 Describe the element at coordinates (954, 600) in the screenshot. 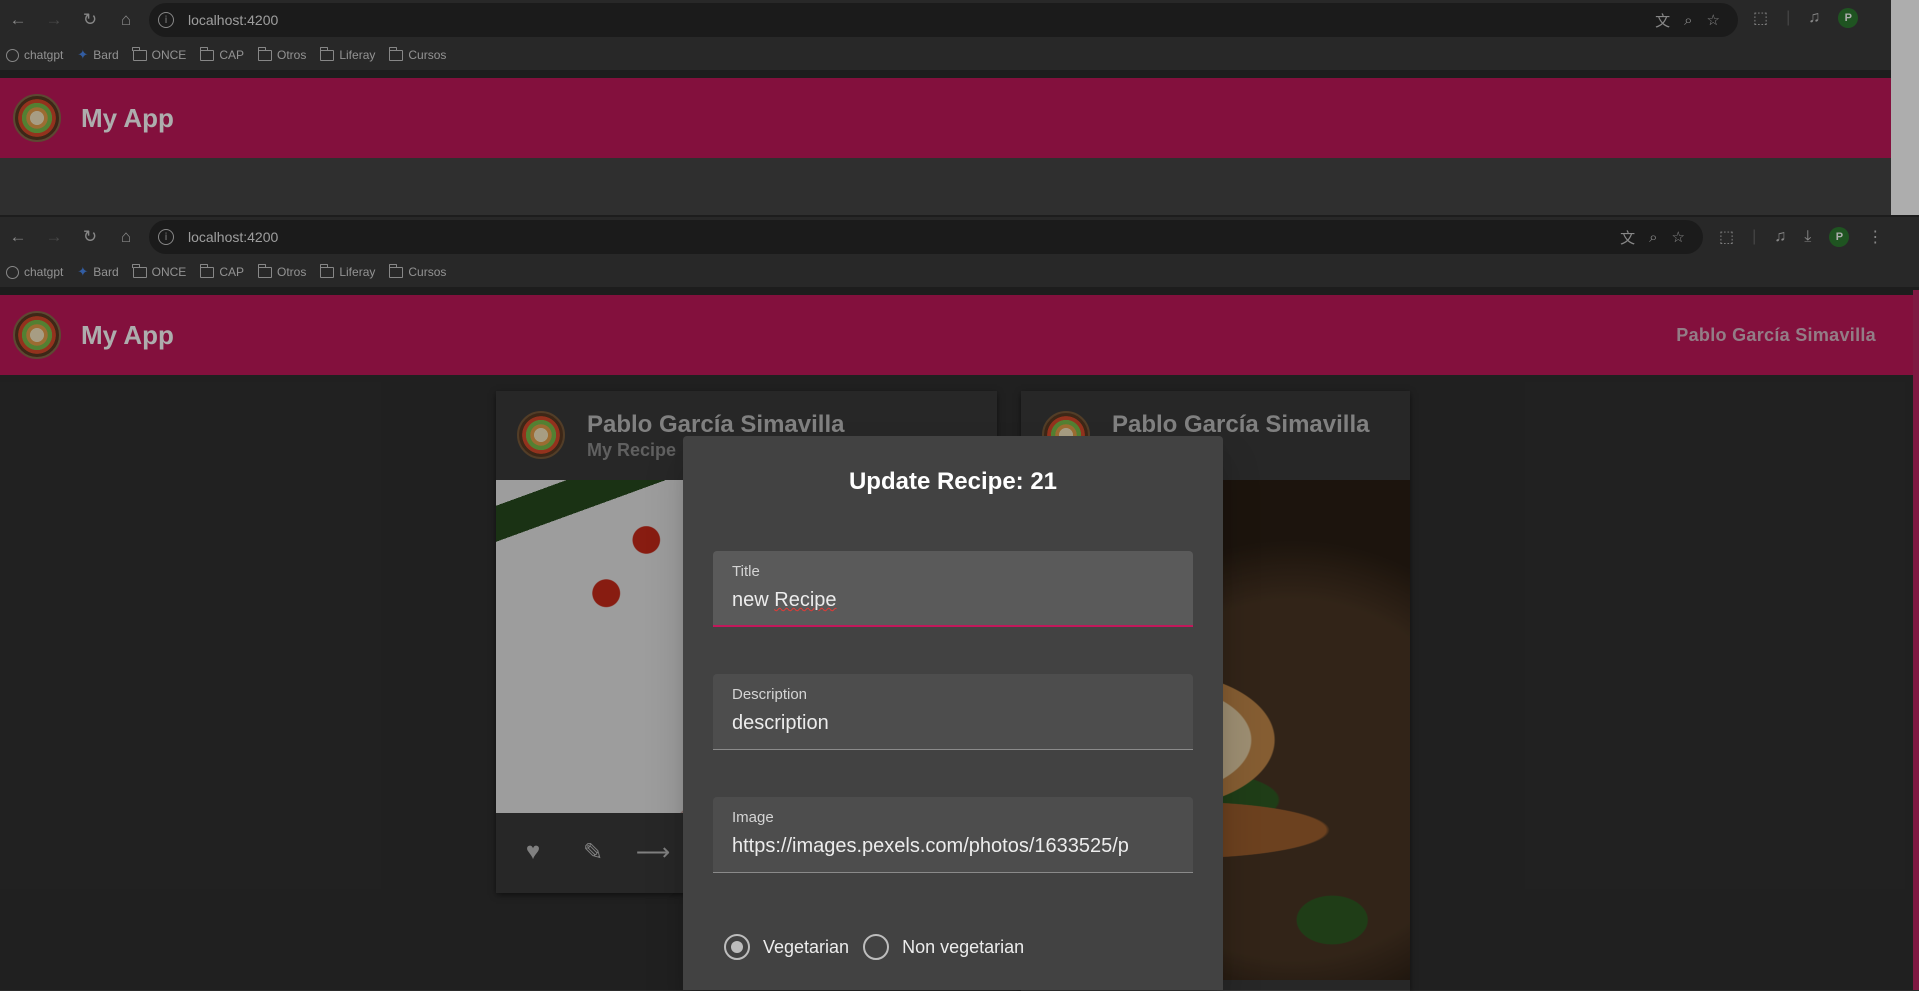

I see `title-input: new Recipe` at that location.